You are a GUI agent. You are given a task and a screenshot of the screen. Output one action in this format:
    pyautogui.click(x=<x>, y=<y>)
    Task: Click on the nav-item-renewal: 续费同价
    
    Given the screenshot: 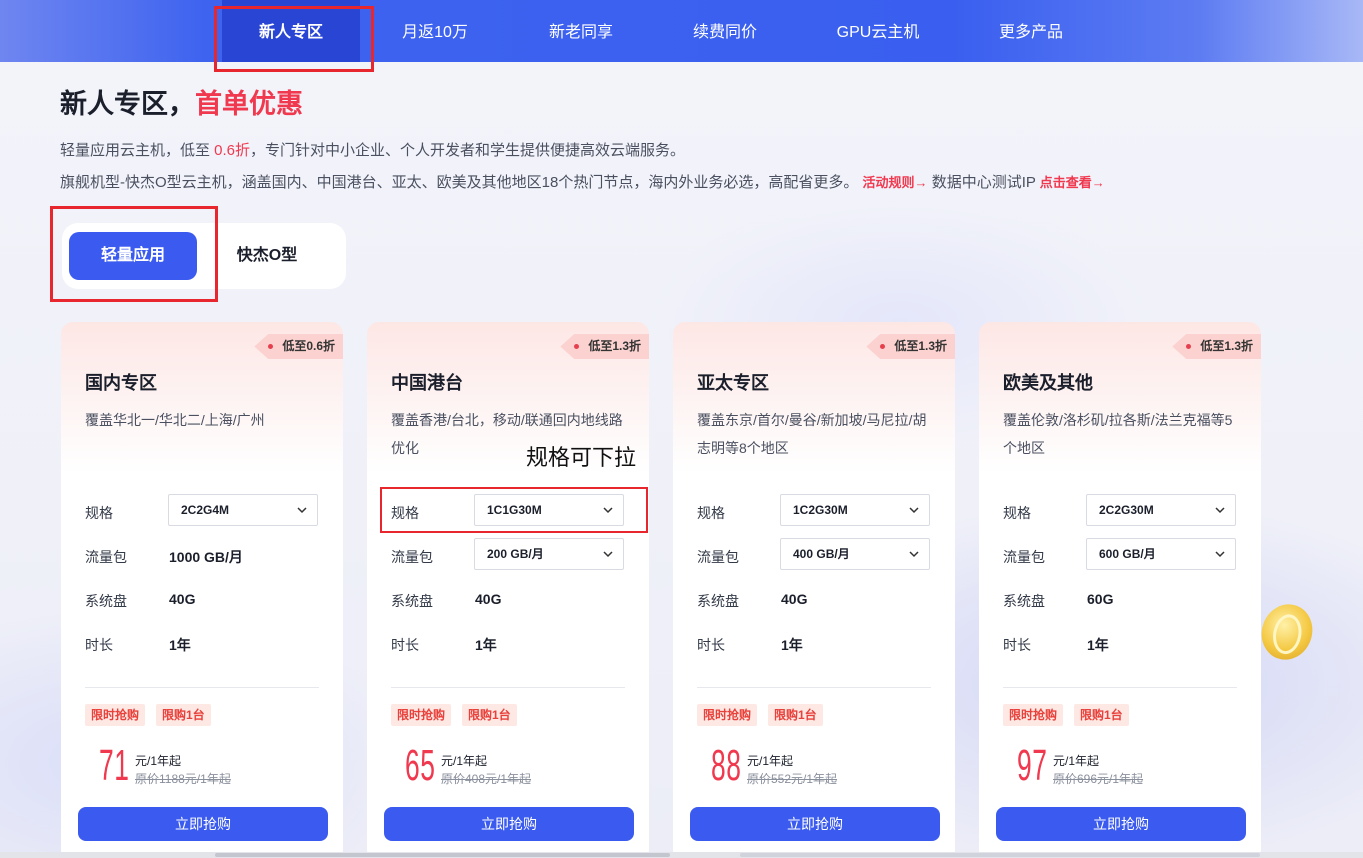 What is the action you would take?
    pyautogui.click(x=725, y=31)
    